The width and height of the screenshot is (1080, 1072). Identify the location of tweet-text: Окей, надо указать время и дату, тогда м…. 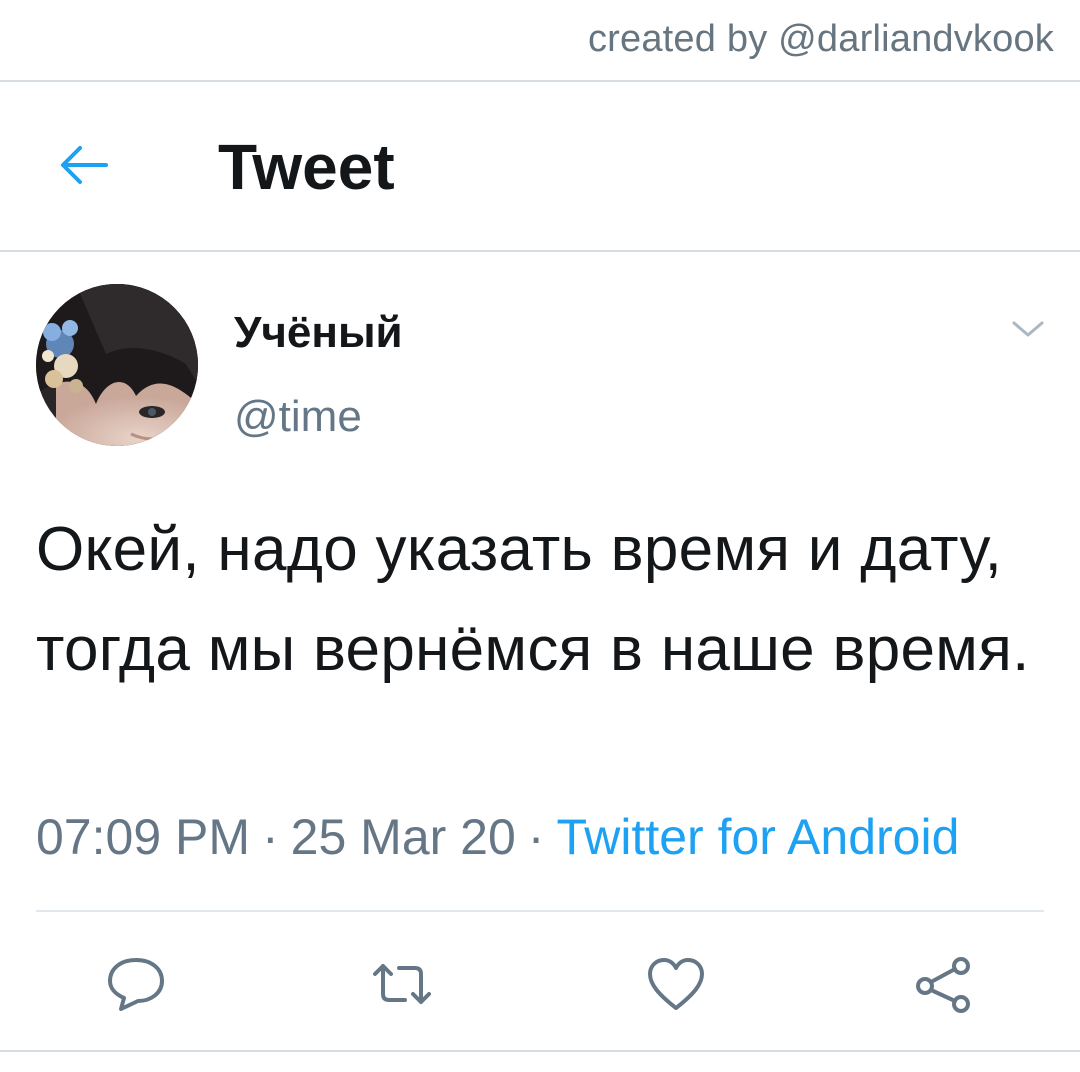
(533, 599).